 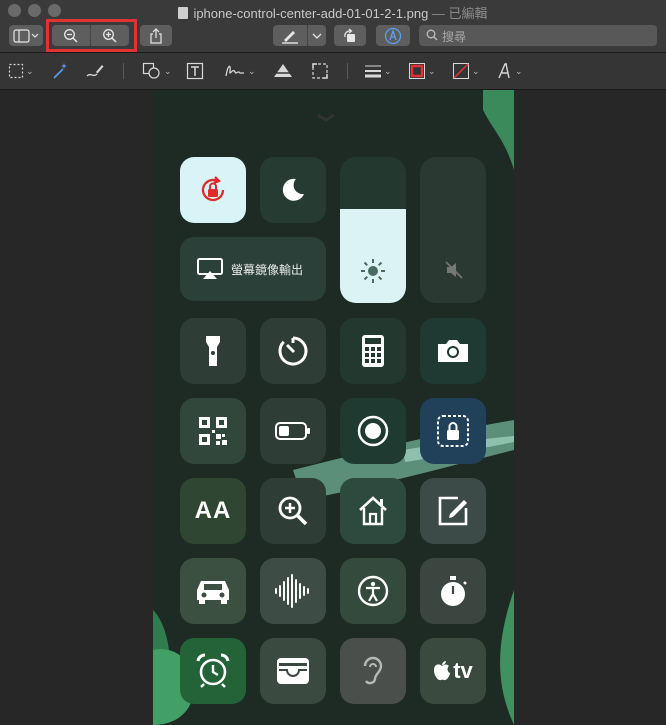 I want to click on flashlight-icon, so click(x=213, y=351).